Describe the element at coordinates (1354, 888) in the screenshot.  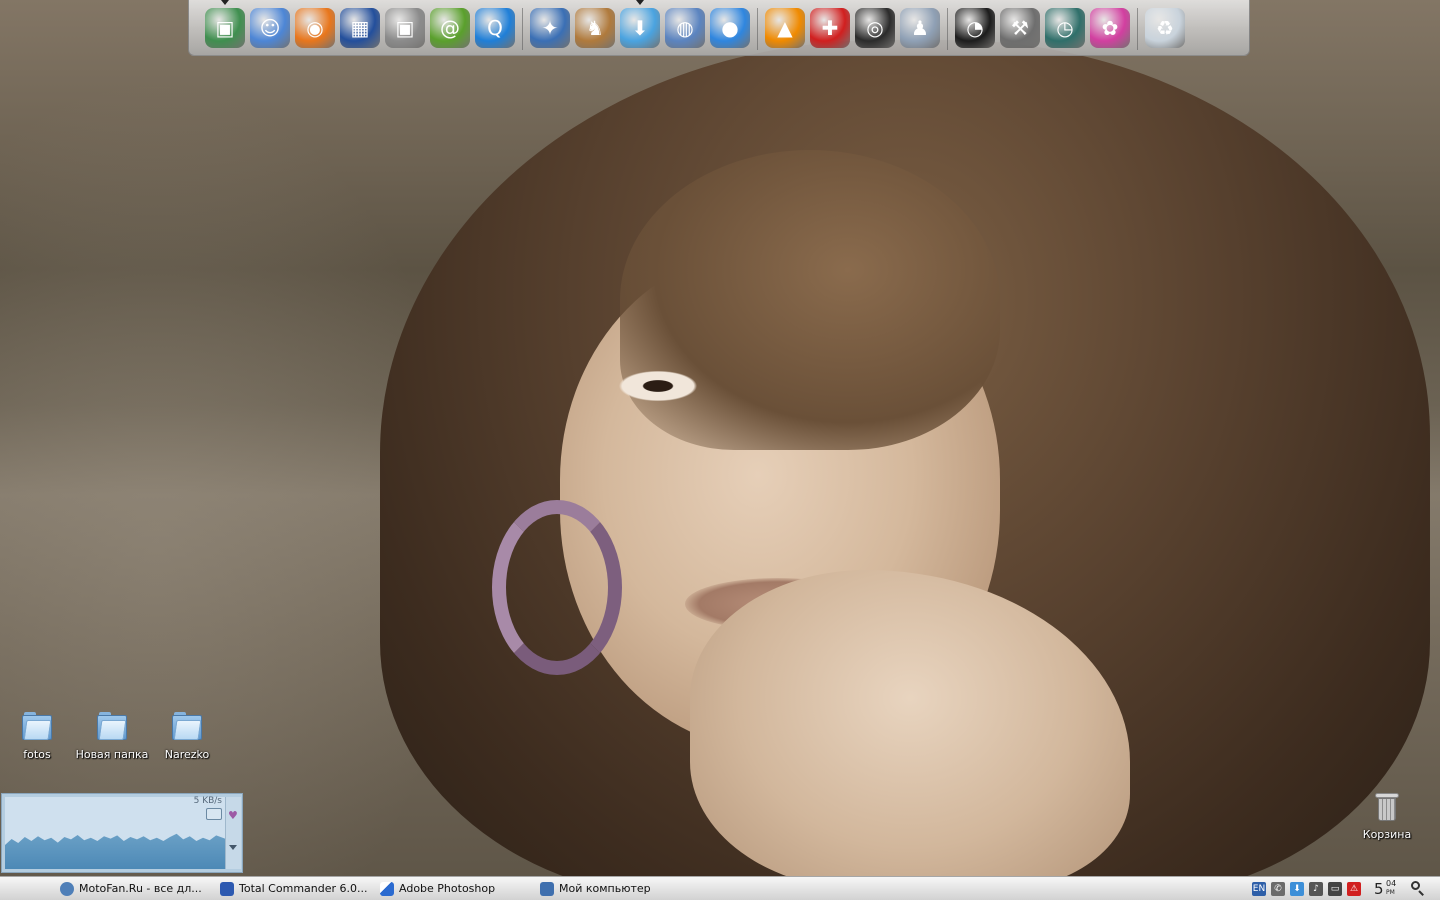
I see `antivirus-icon: ⚠` at that location.